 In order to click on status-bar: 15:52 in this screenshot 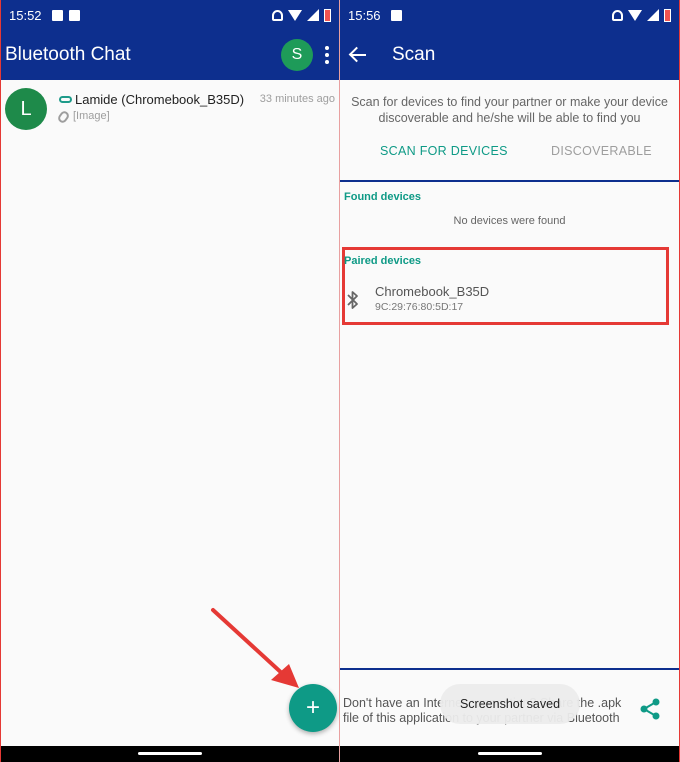, I will do `click(170, 15)`.